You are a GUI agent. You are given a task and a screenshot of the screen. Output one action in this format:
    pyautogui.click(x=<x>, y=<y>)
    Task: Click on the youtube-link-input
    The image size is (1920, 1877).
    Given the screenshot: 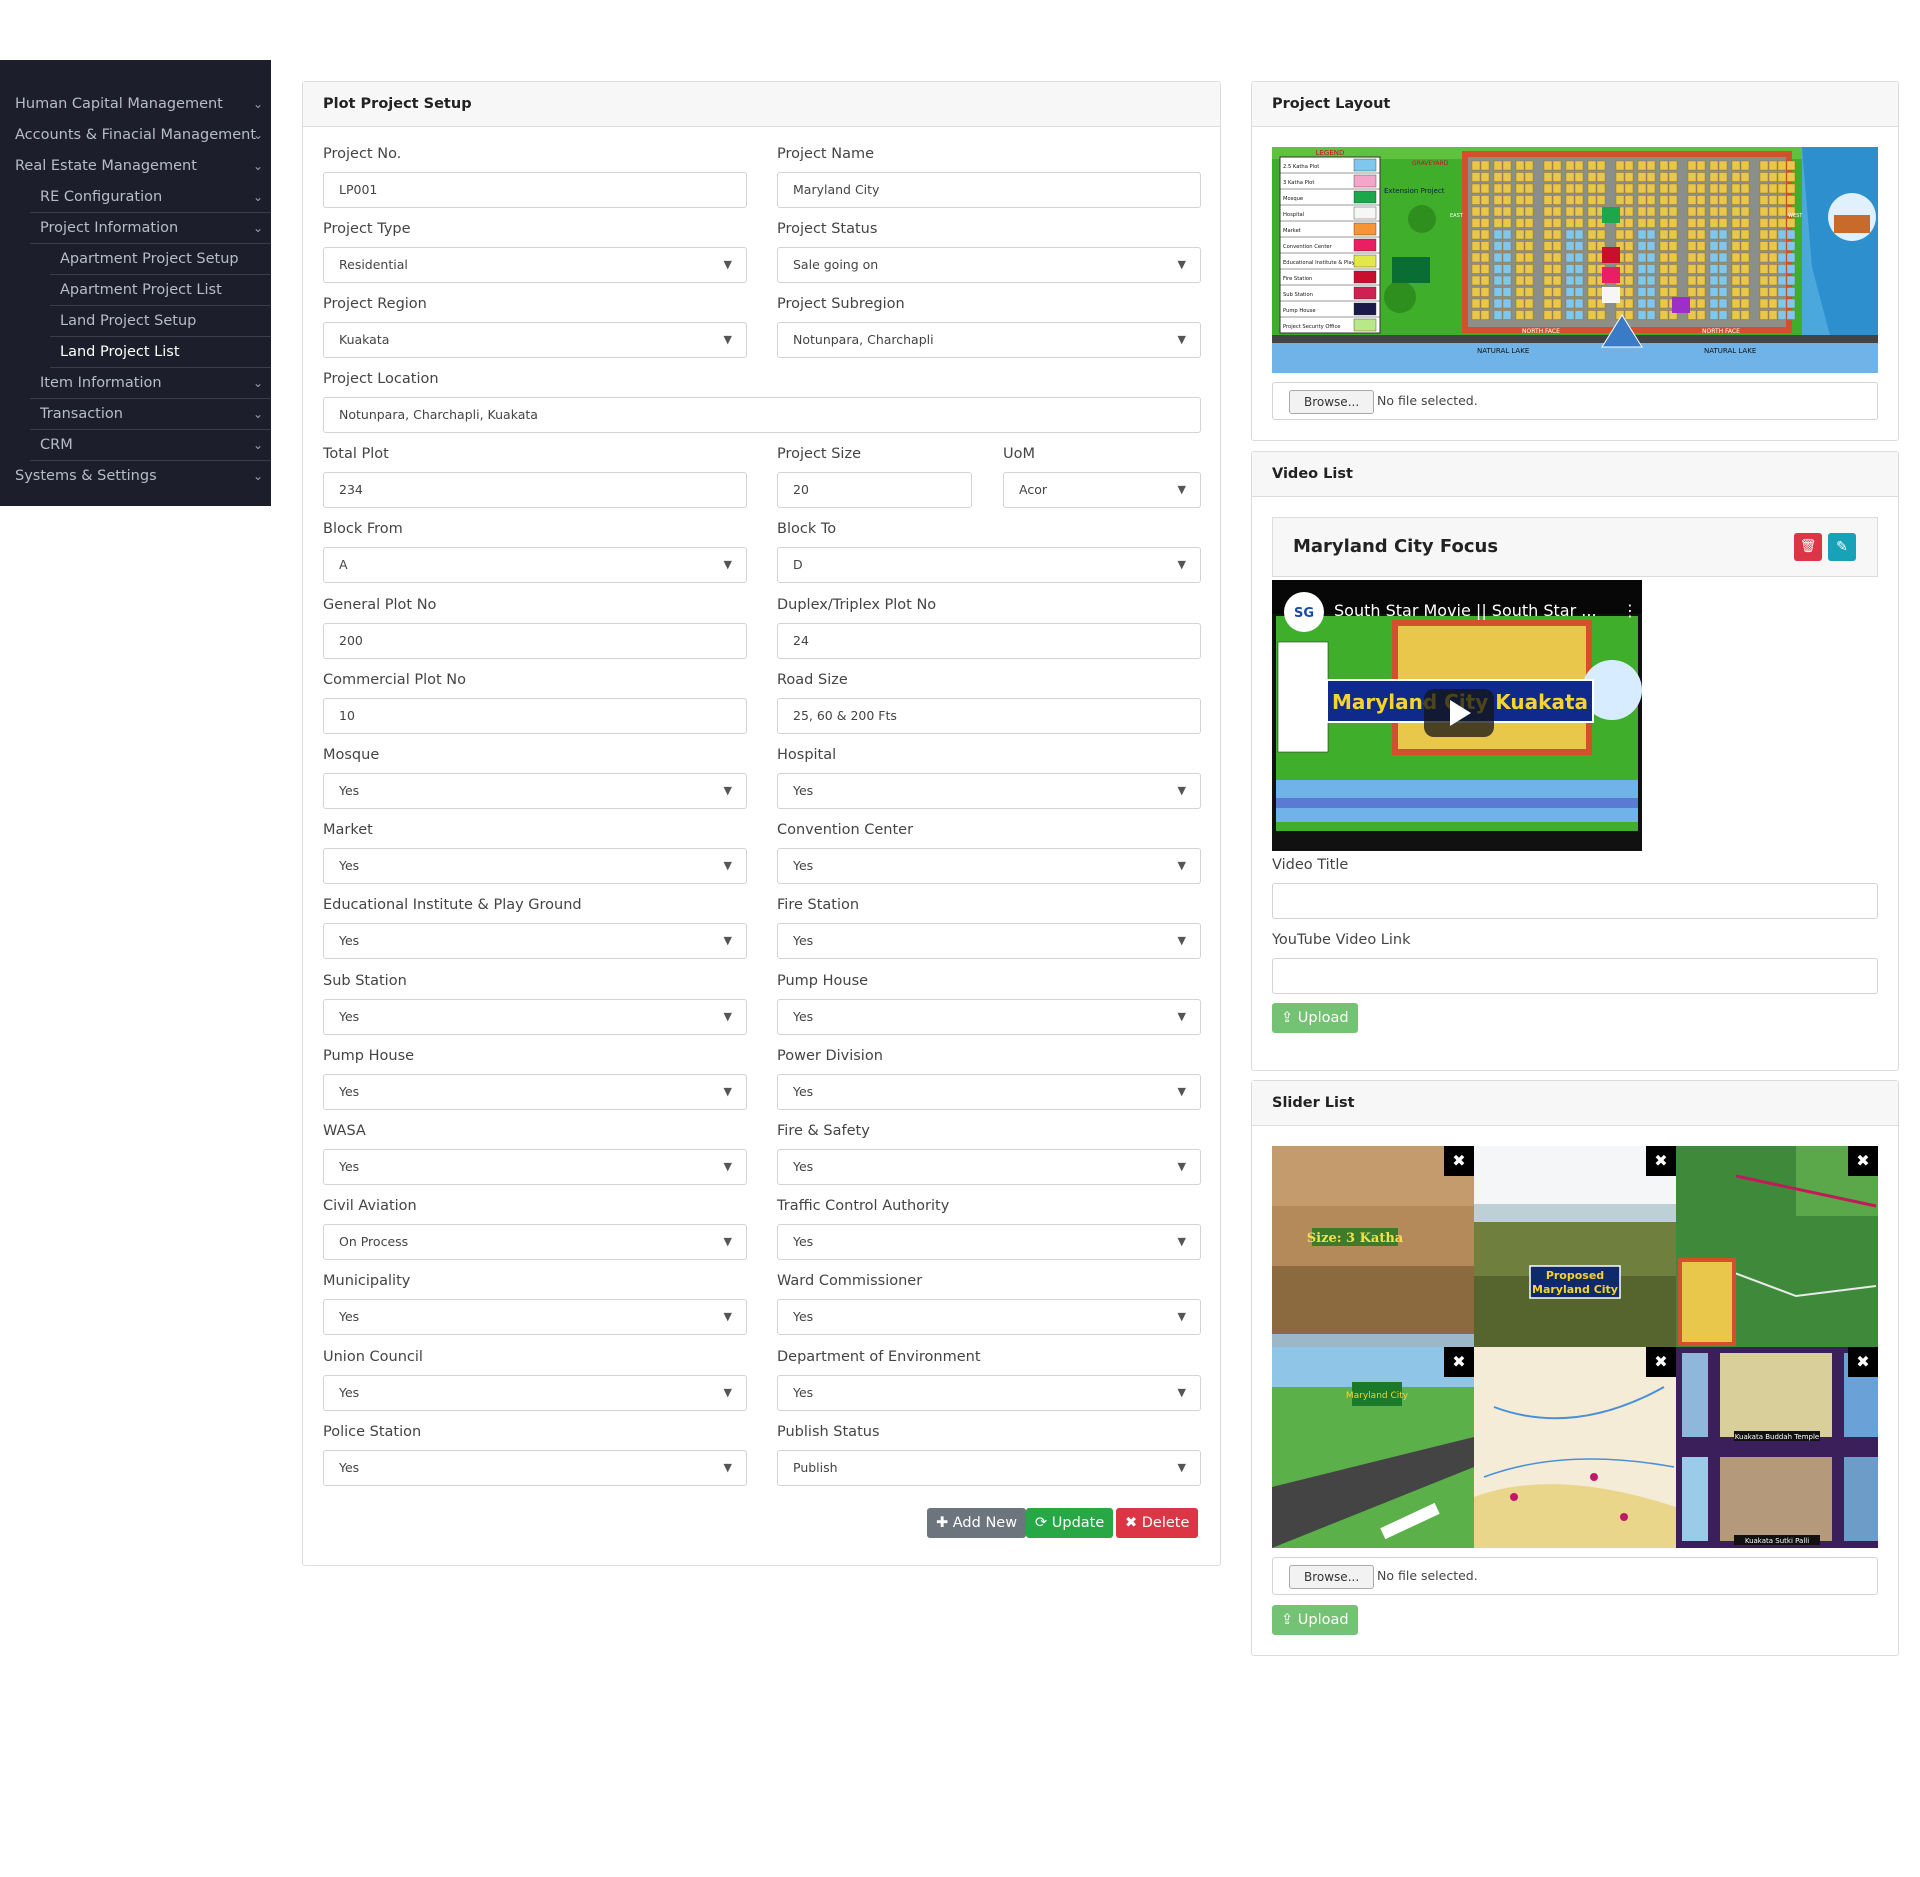 What is the action you would take?
    pyautogui.click(x=1575, y=976)
    